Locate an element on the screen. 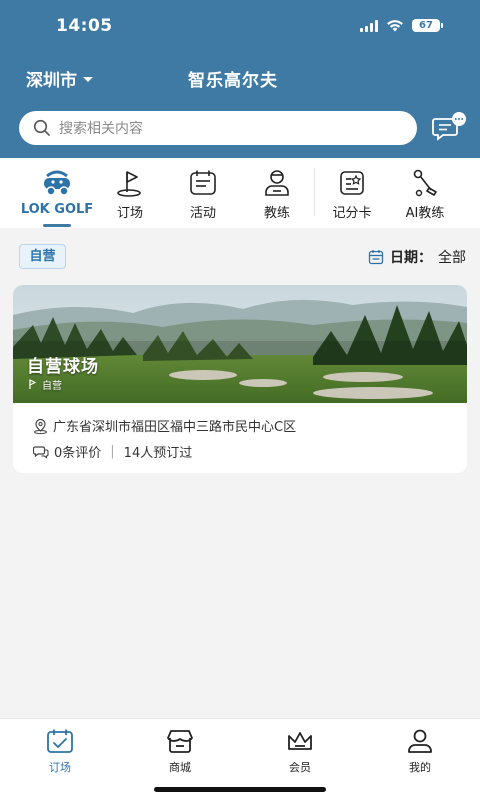 This screenshot has height=800, width=480. location-pin-icon is located at coordinates (40, 426).